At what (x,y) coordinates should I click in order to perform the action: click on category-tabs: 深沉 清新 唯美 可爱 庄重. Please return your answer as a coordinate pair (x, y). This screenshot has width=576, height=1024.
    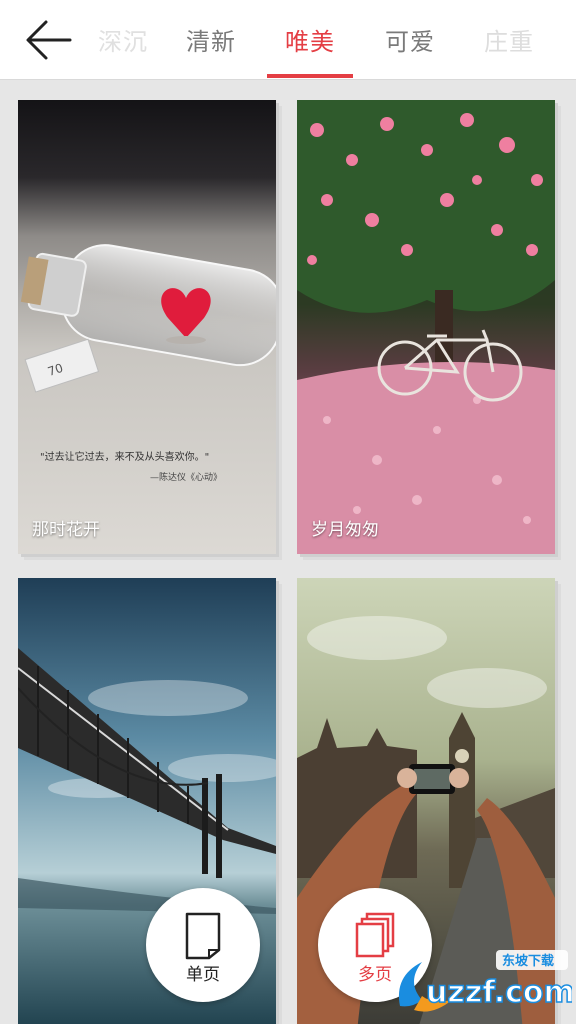
    Looking at the image, I should click on (330, 40).